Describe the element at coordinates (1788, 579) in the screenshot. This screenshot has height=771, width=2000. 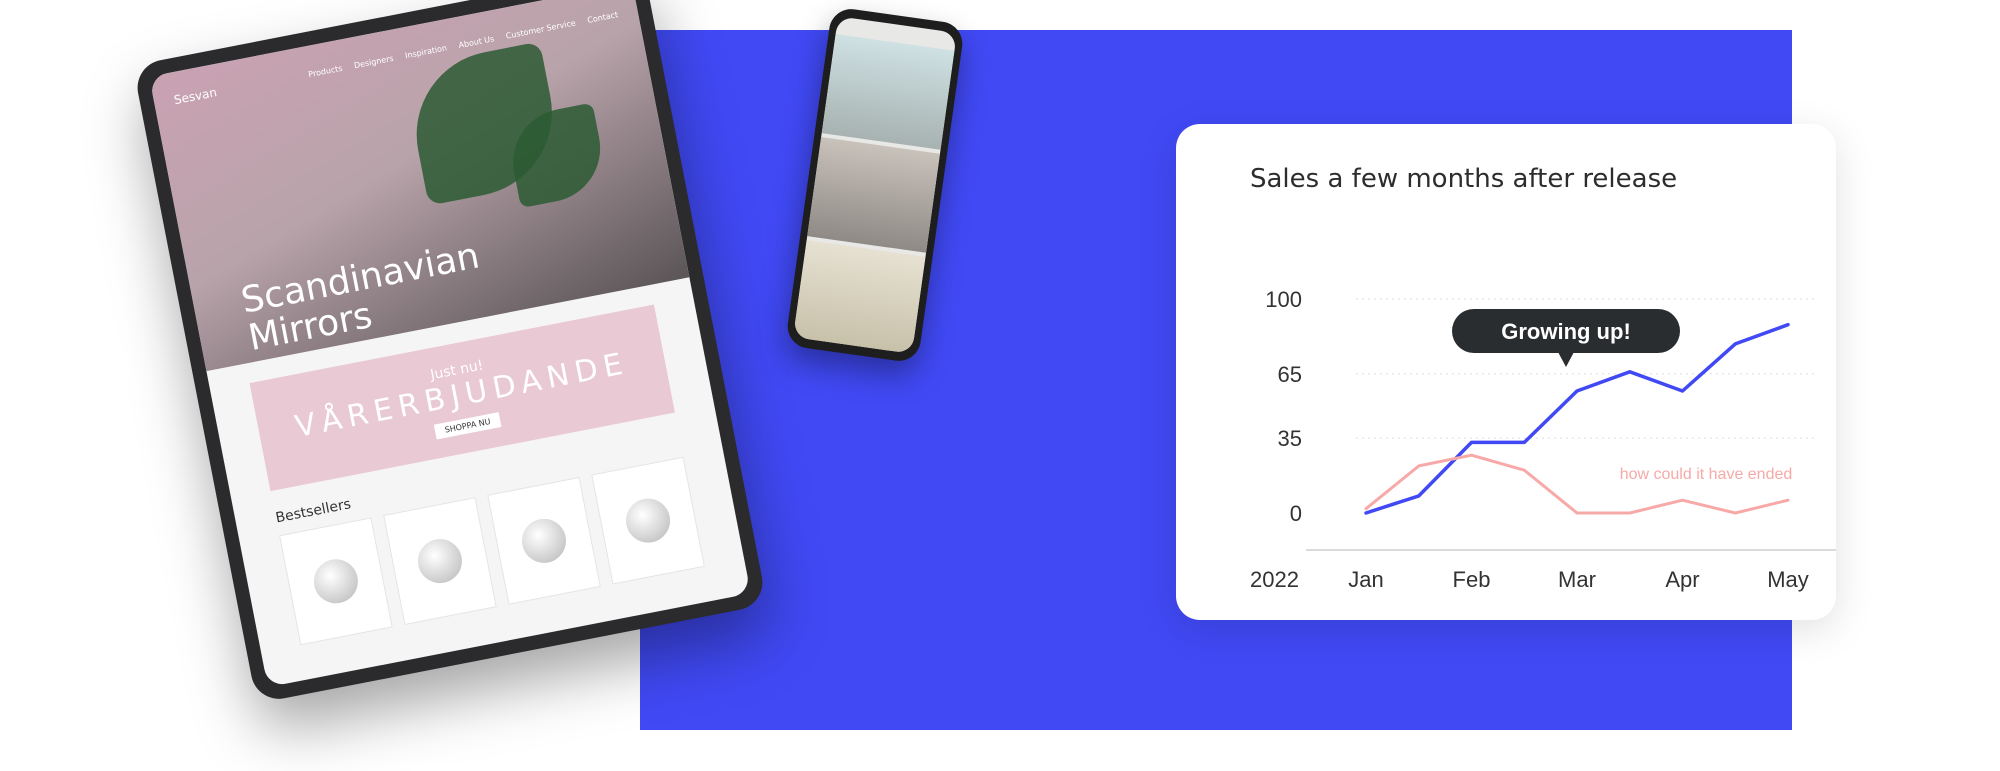
I see `x-tick-label: May` at that location.